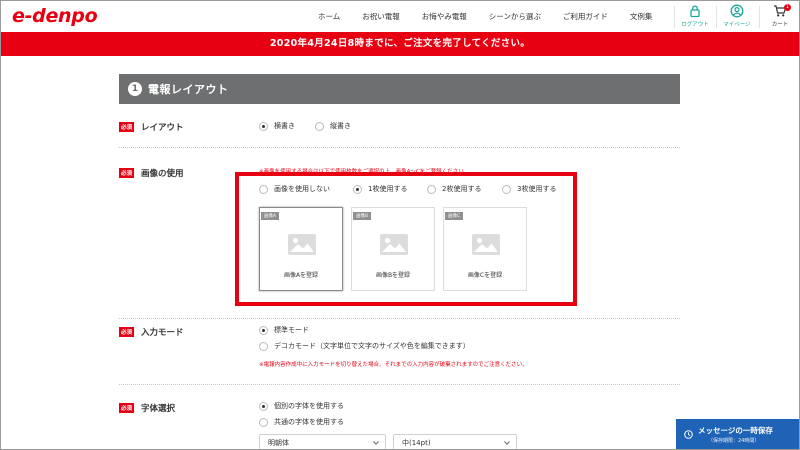 The image size is (800, 450). What do you see at coordinates (322, 442) in the screenshot?
I see `font-family-select: 明朝体` at bounding box center [322, 442].